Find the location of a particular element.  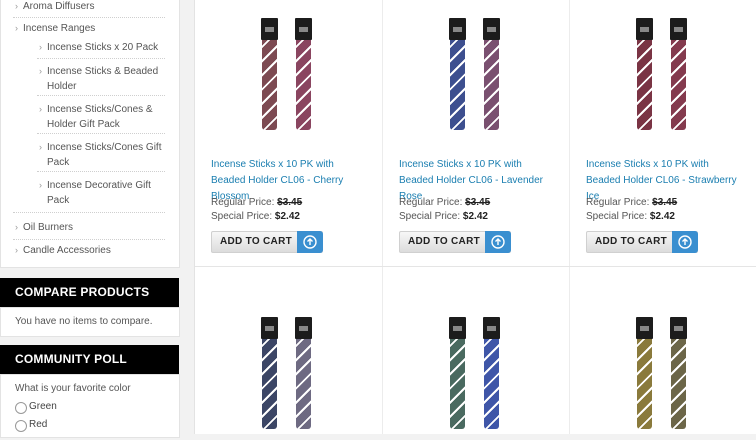

community-poll-title: COMMUNITY POLL is located at coordinates (89, 359).